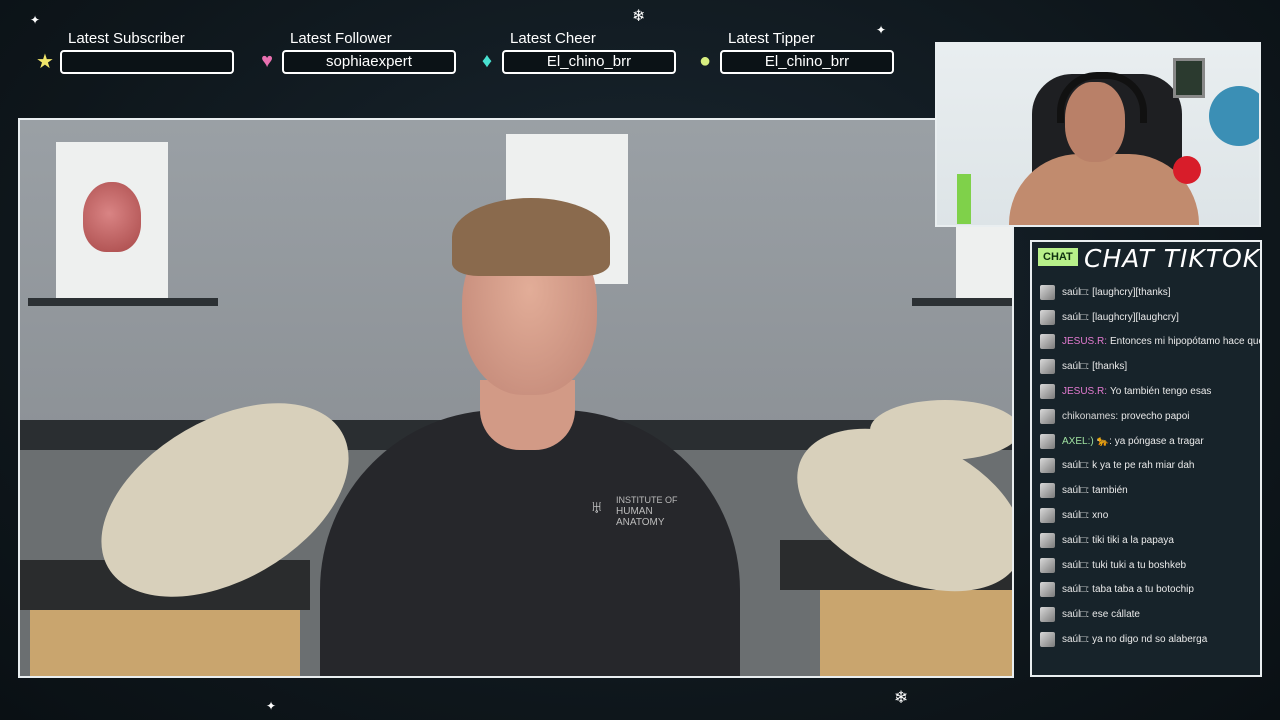  I want to click on webcam-bottle, so click(964, 199).